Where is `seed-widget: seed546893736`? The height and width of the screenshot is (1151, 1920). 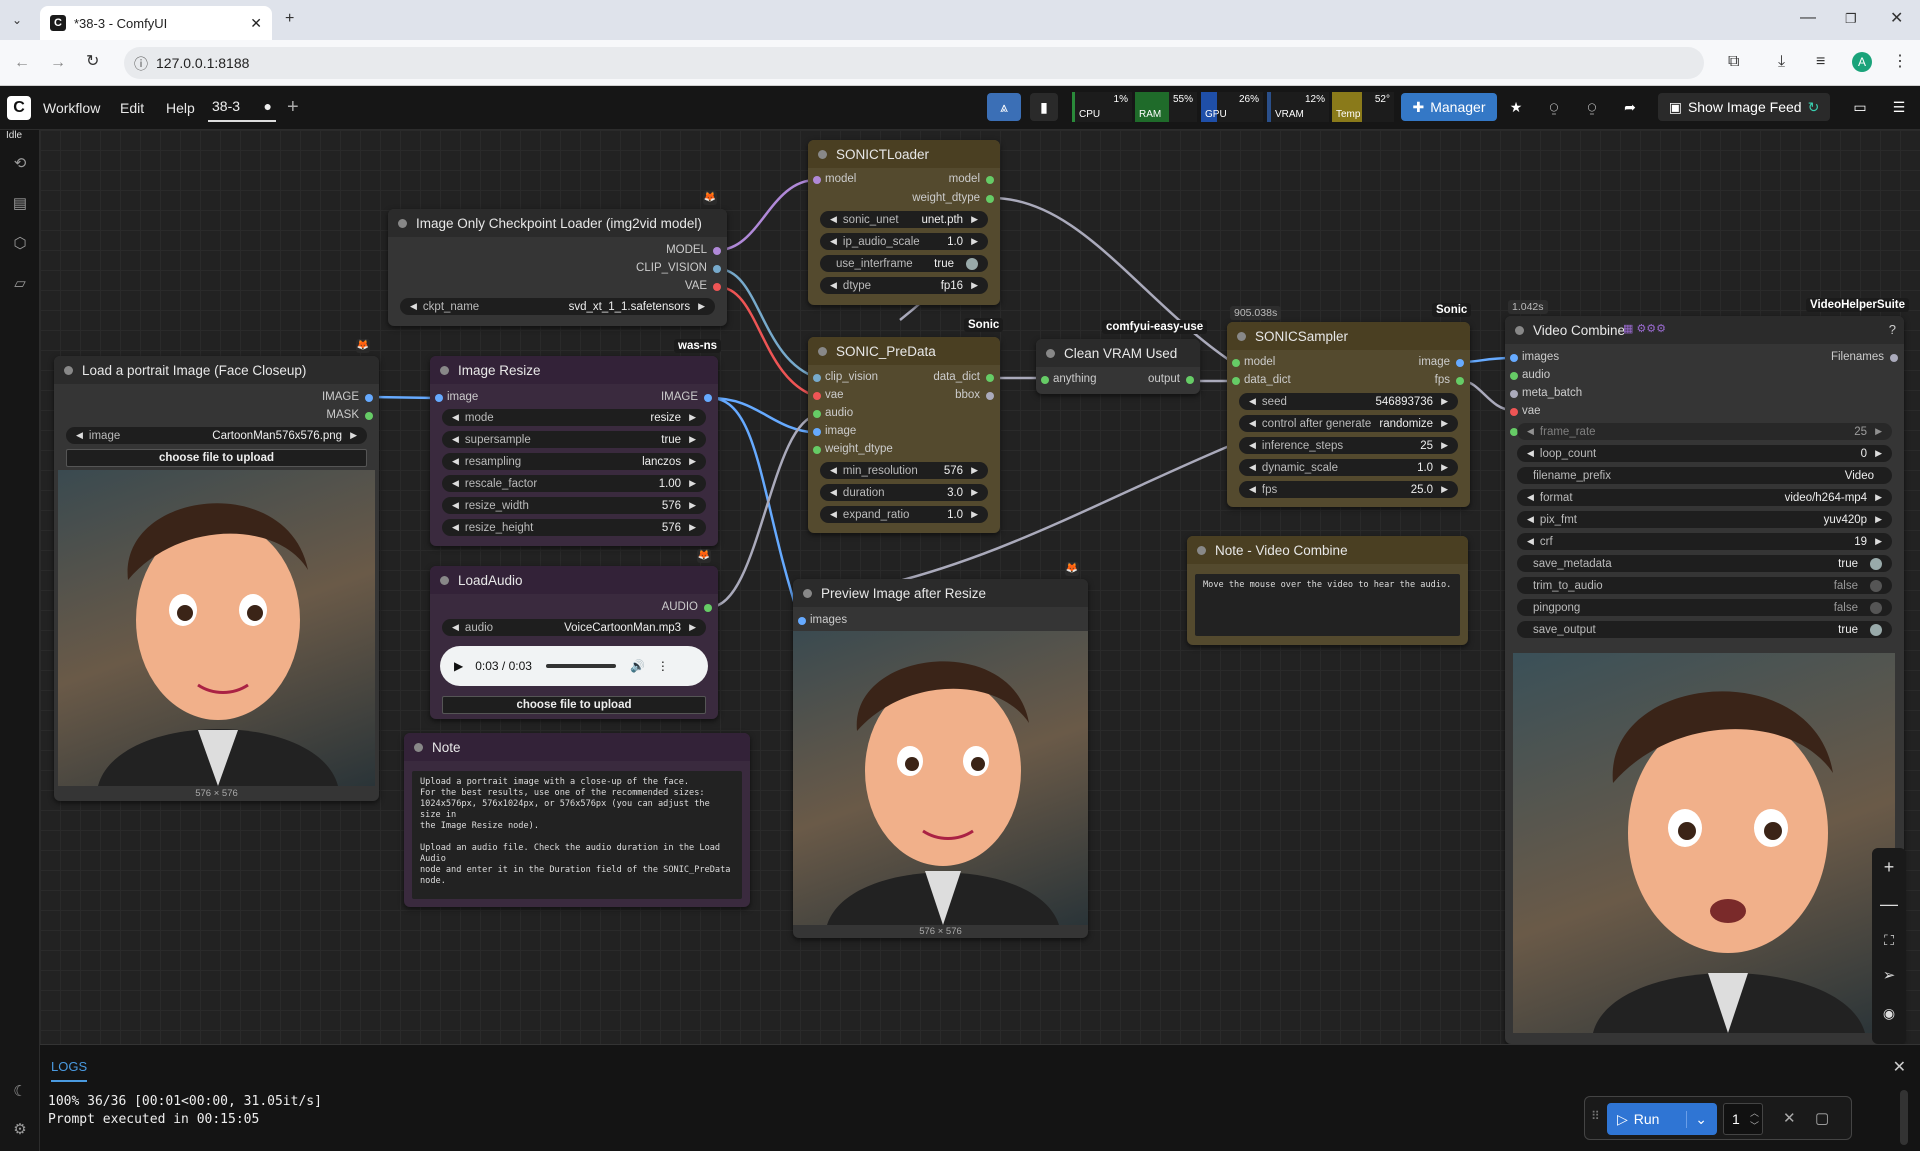
seed-widget: seed546893736 is located at coordinates (1348, 401).